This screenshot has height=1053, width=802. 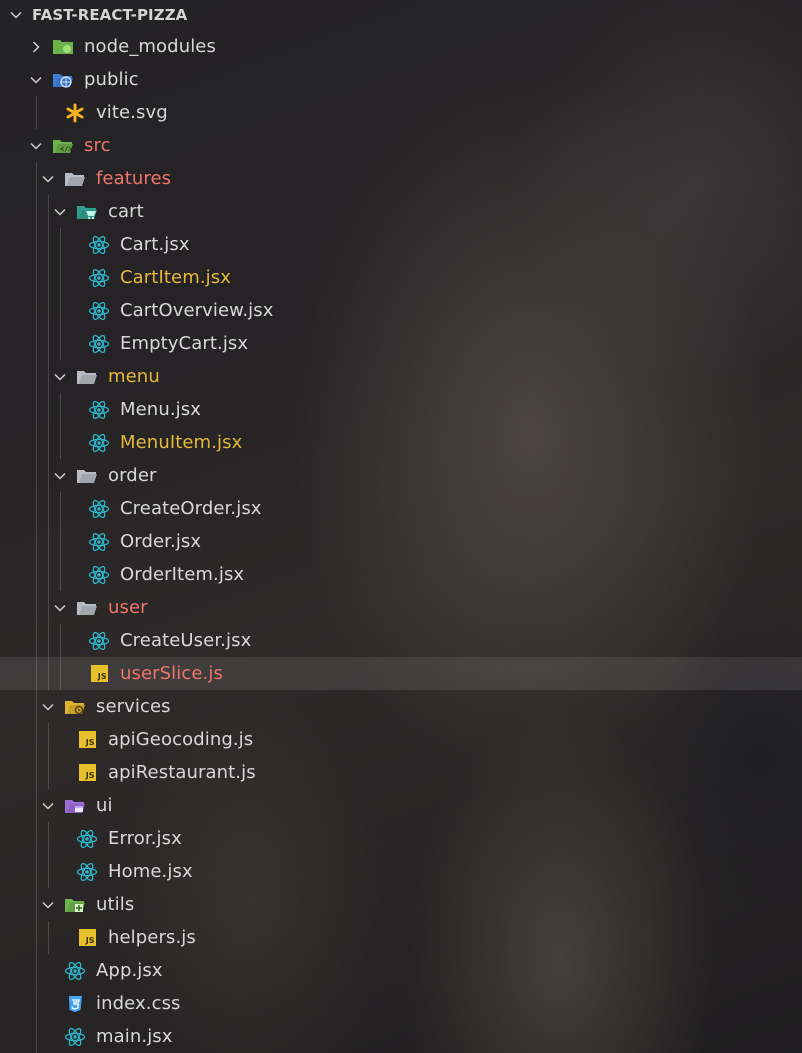 I want to click on file-label: OrderItem.jsx, so click(x=182, y=574).